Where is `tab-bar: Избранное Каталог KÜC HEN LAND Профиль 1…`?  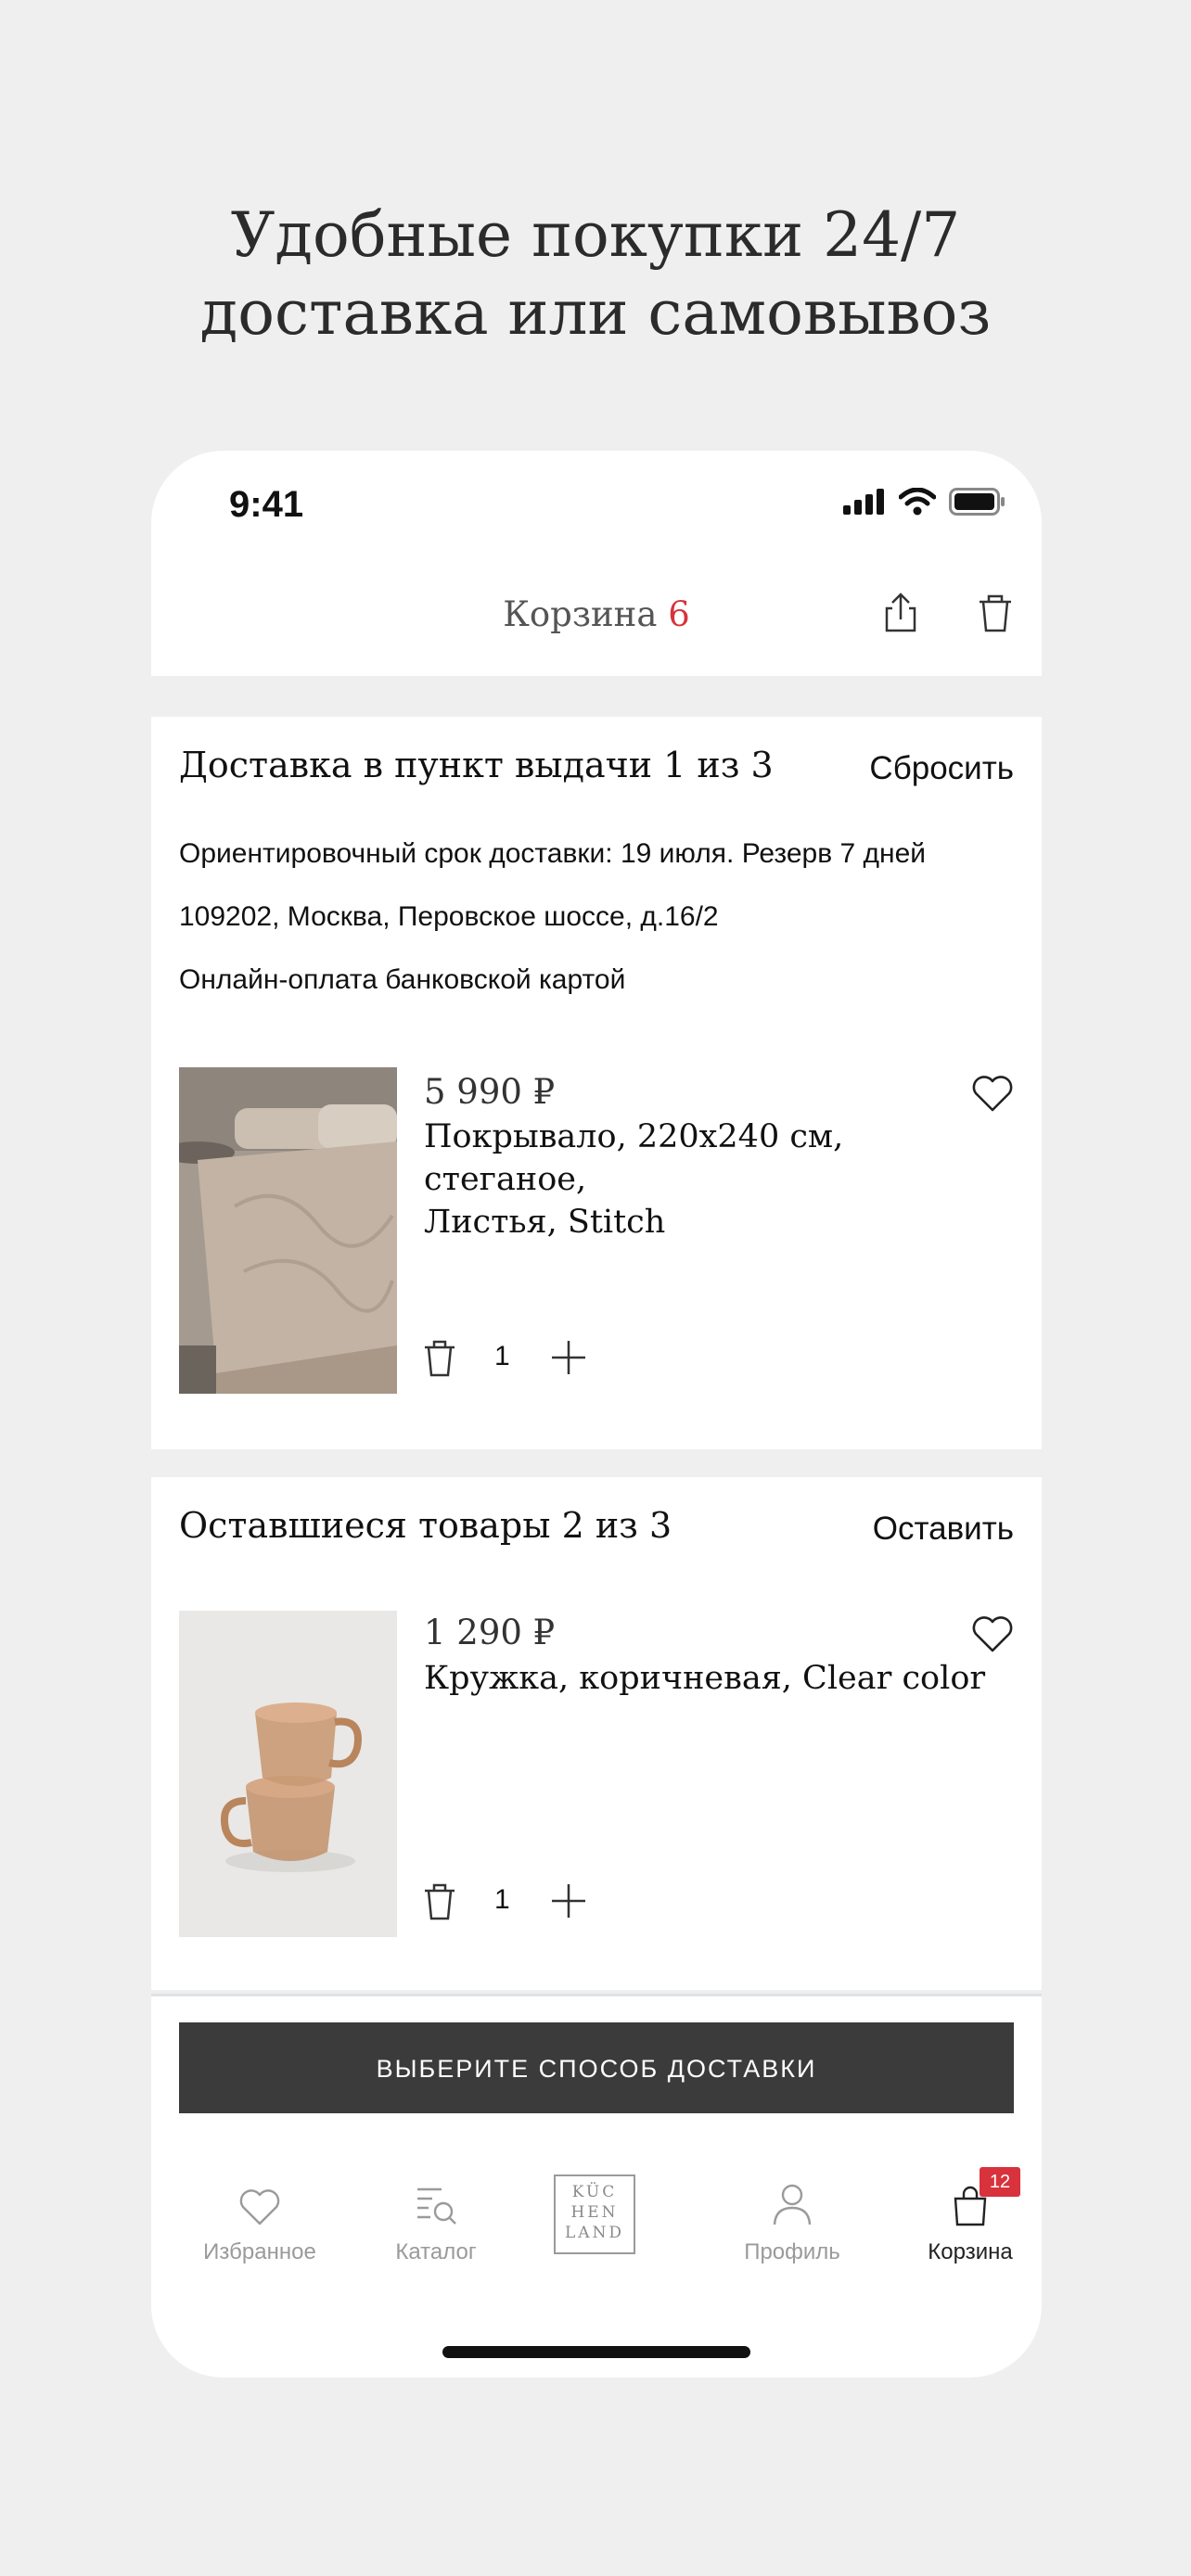
tab-bar: Избранное Каталог KÜC HEN LAND Профиль 1… is located at coordinates (597, 2256).